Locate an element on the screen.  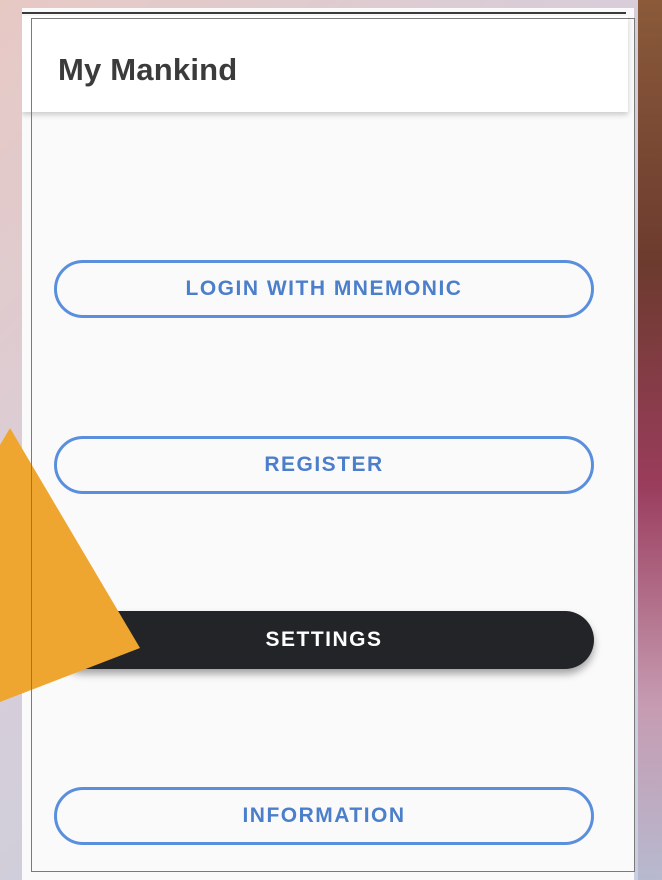
information-button: INFORMATION is located at coordinates (324, 816).